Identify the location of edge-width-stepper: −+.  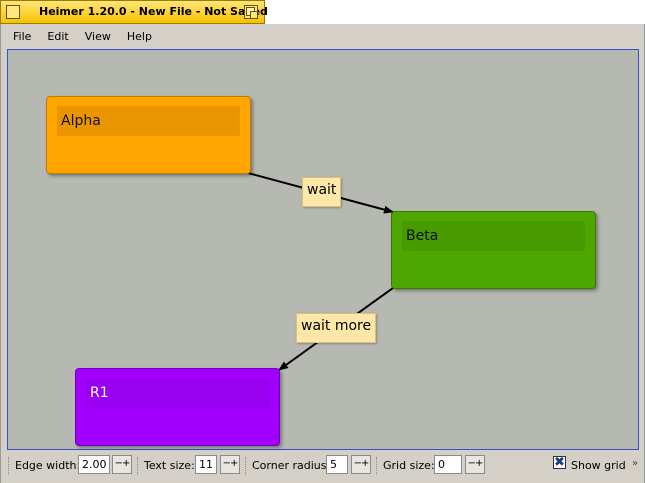
(122, 464).